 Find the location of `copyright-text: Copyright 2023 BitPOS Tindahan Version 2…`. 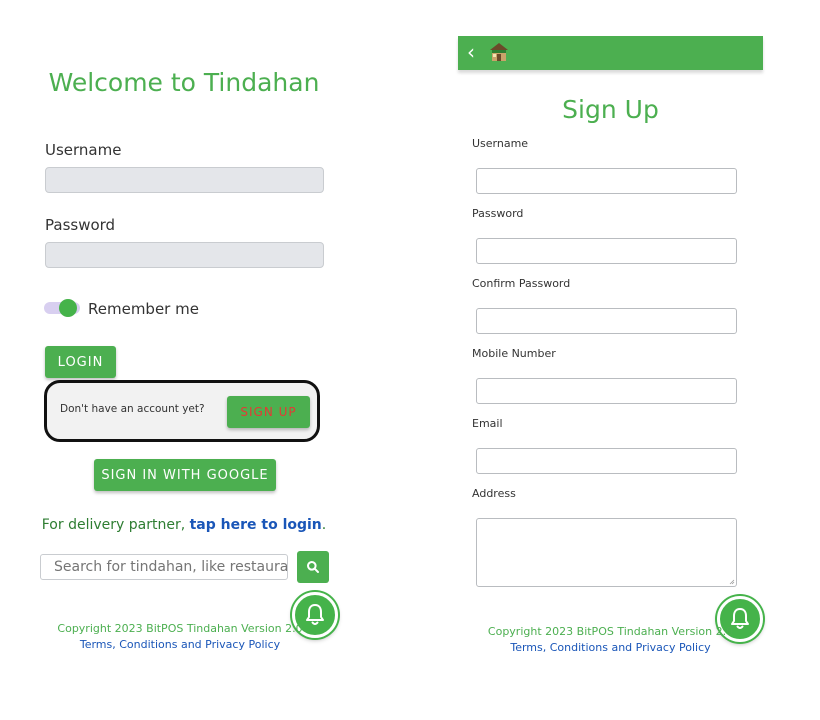

copyright-text: Copyright 2023 BitPOS Tindahan Version 2… is located at coordinates (180, 628).